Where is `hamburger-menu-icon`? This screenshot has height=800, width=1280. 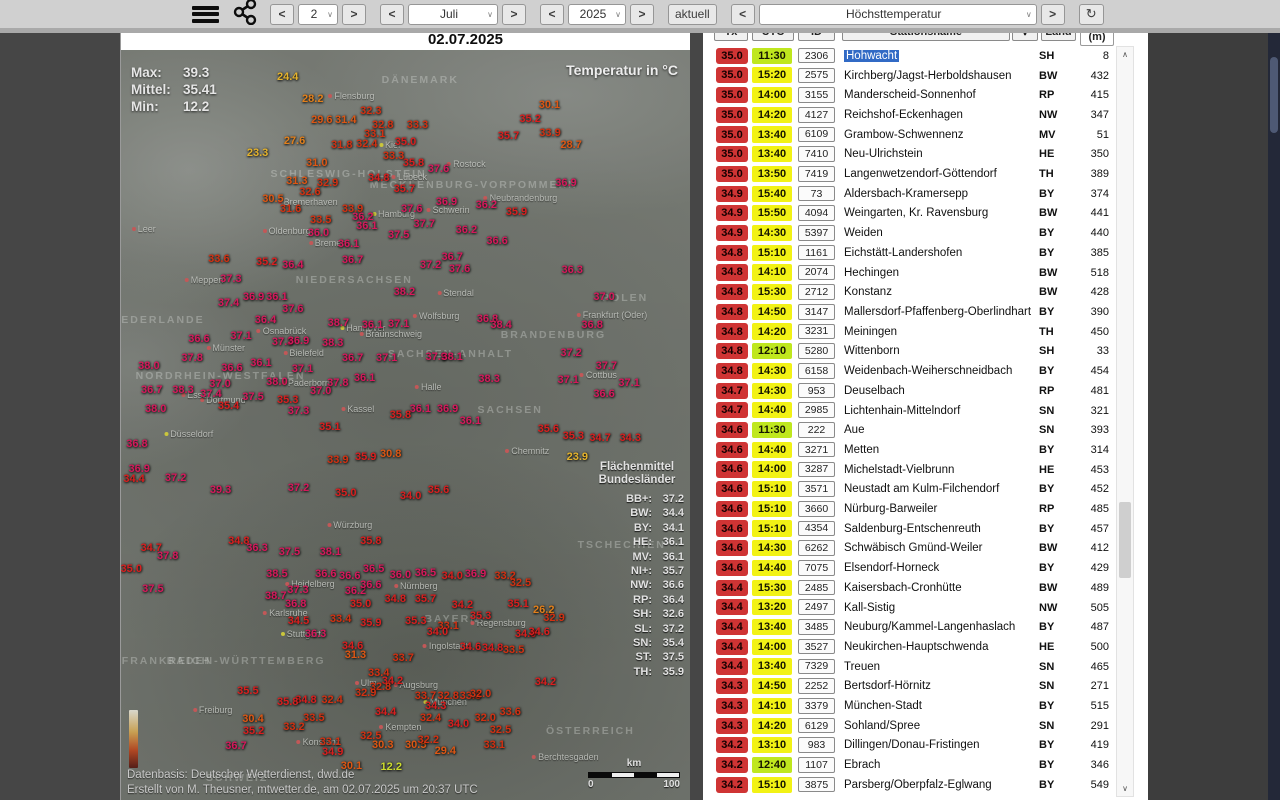 hamburger-menu-icon is located at coordinates (205, 14).